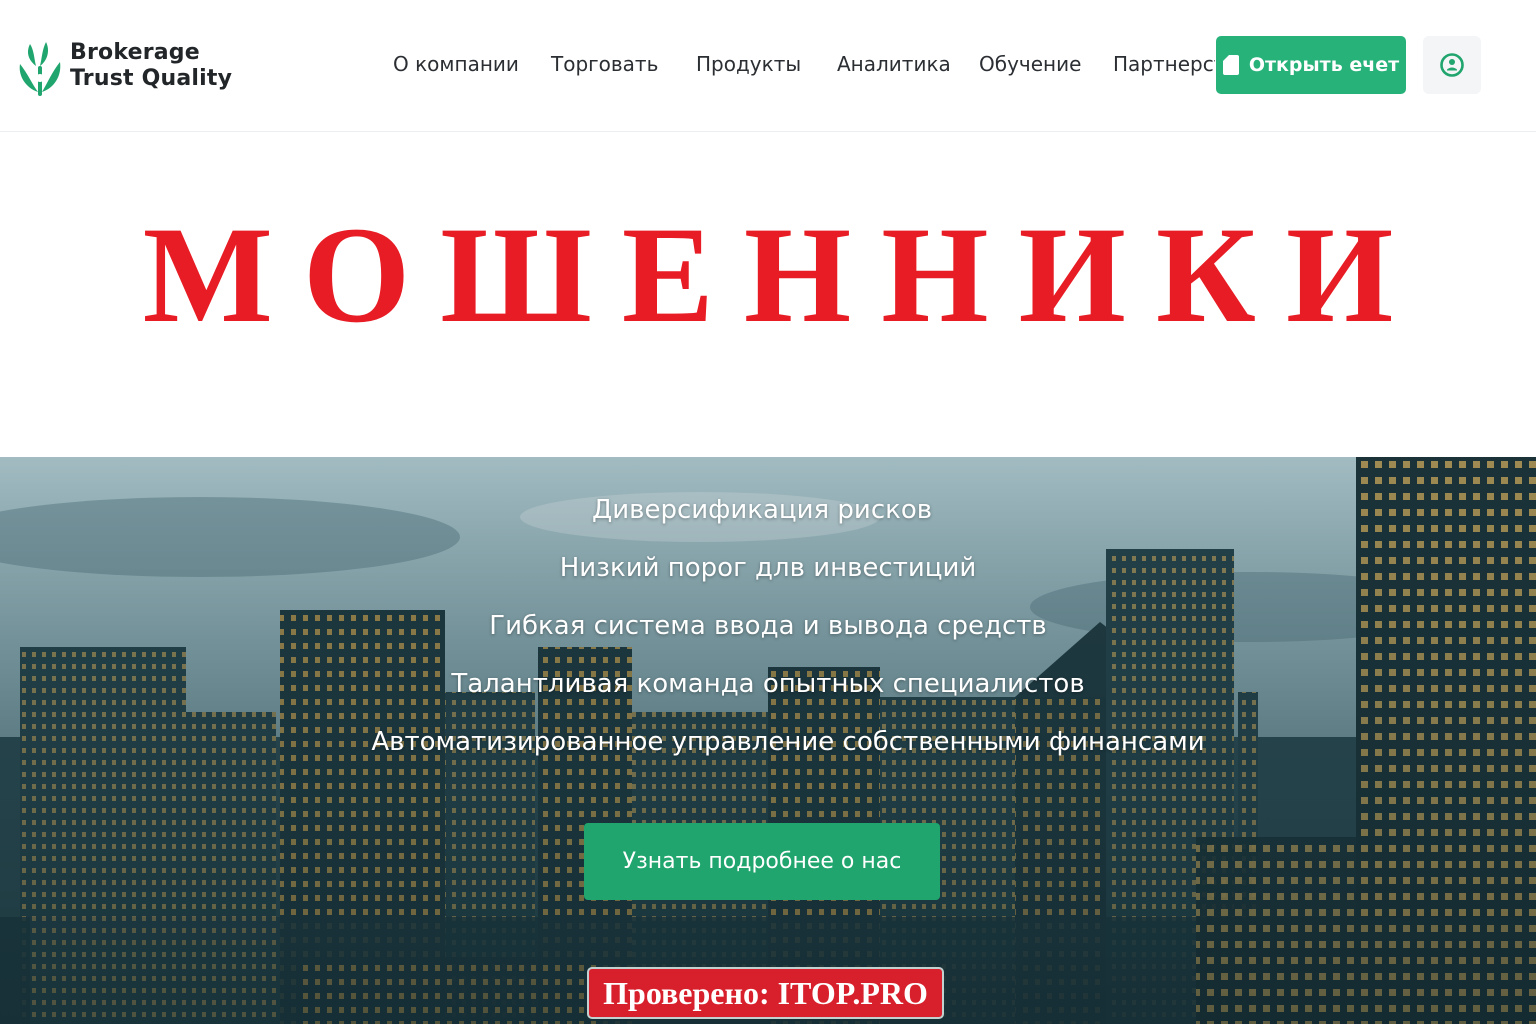  Describe the element at coordinates (768, 626) in the screenshot. I see `feature-item: Гибкая система ввода и вывода средств` at that location.